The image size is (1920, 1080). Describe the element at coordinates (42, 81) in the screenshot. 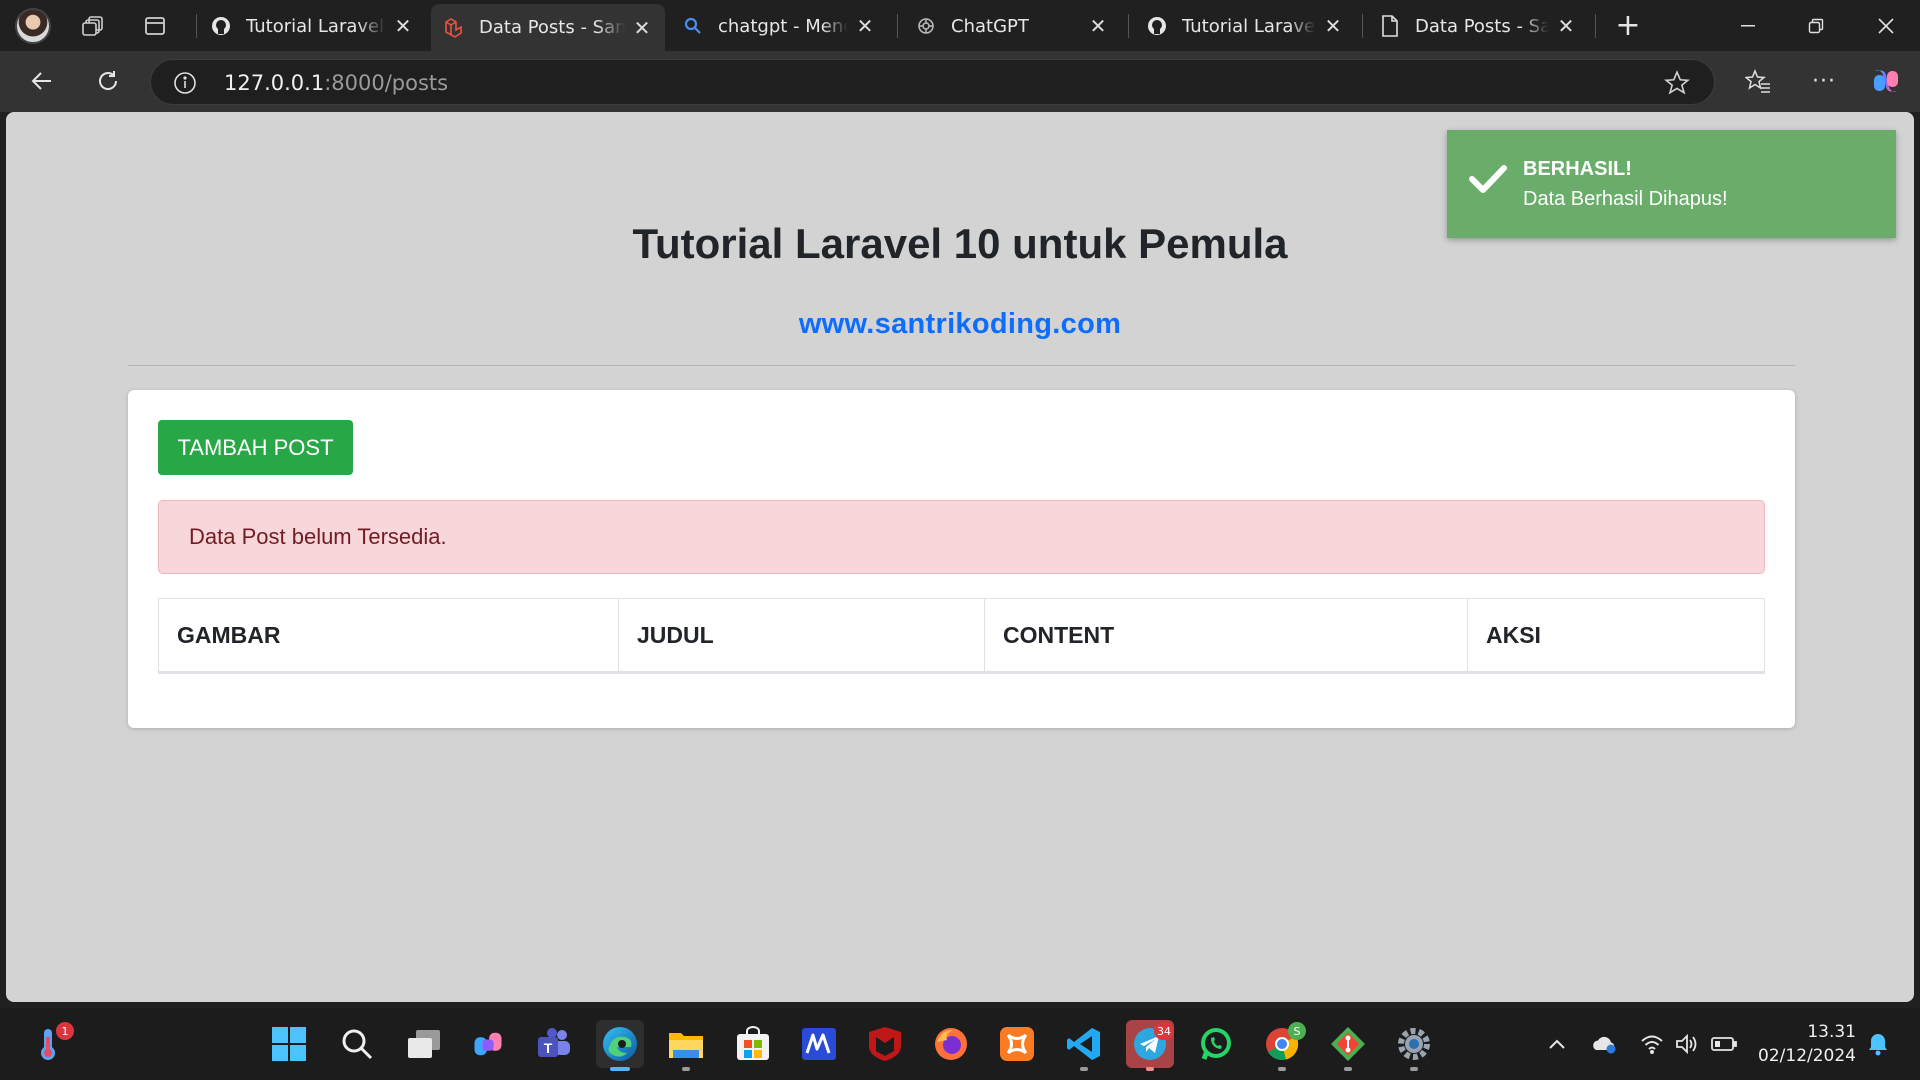

I see `back-button` at that location.